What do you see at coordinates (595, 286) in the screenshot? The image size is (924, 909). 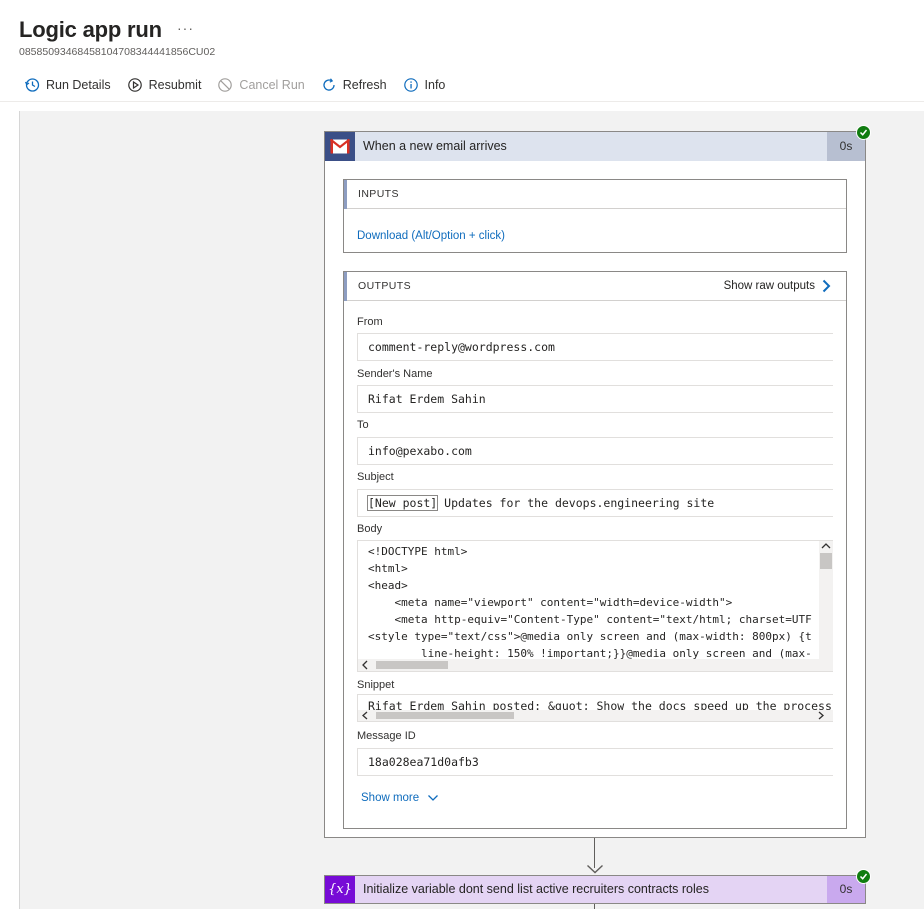 I see `outputs-header: OUTPUTS Show raw outputs` at bounding box center [595, 286].